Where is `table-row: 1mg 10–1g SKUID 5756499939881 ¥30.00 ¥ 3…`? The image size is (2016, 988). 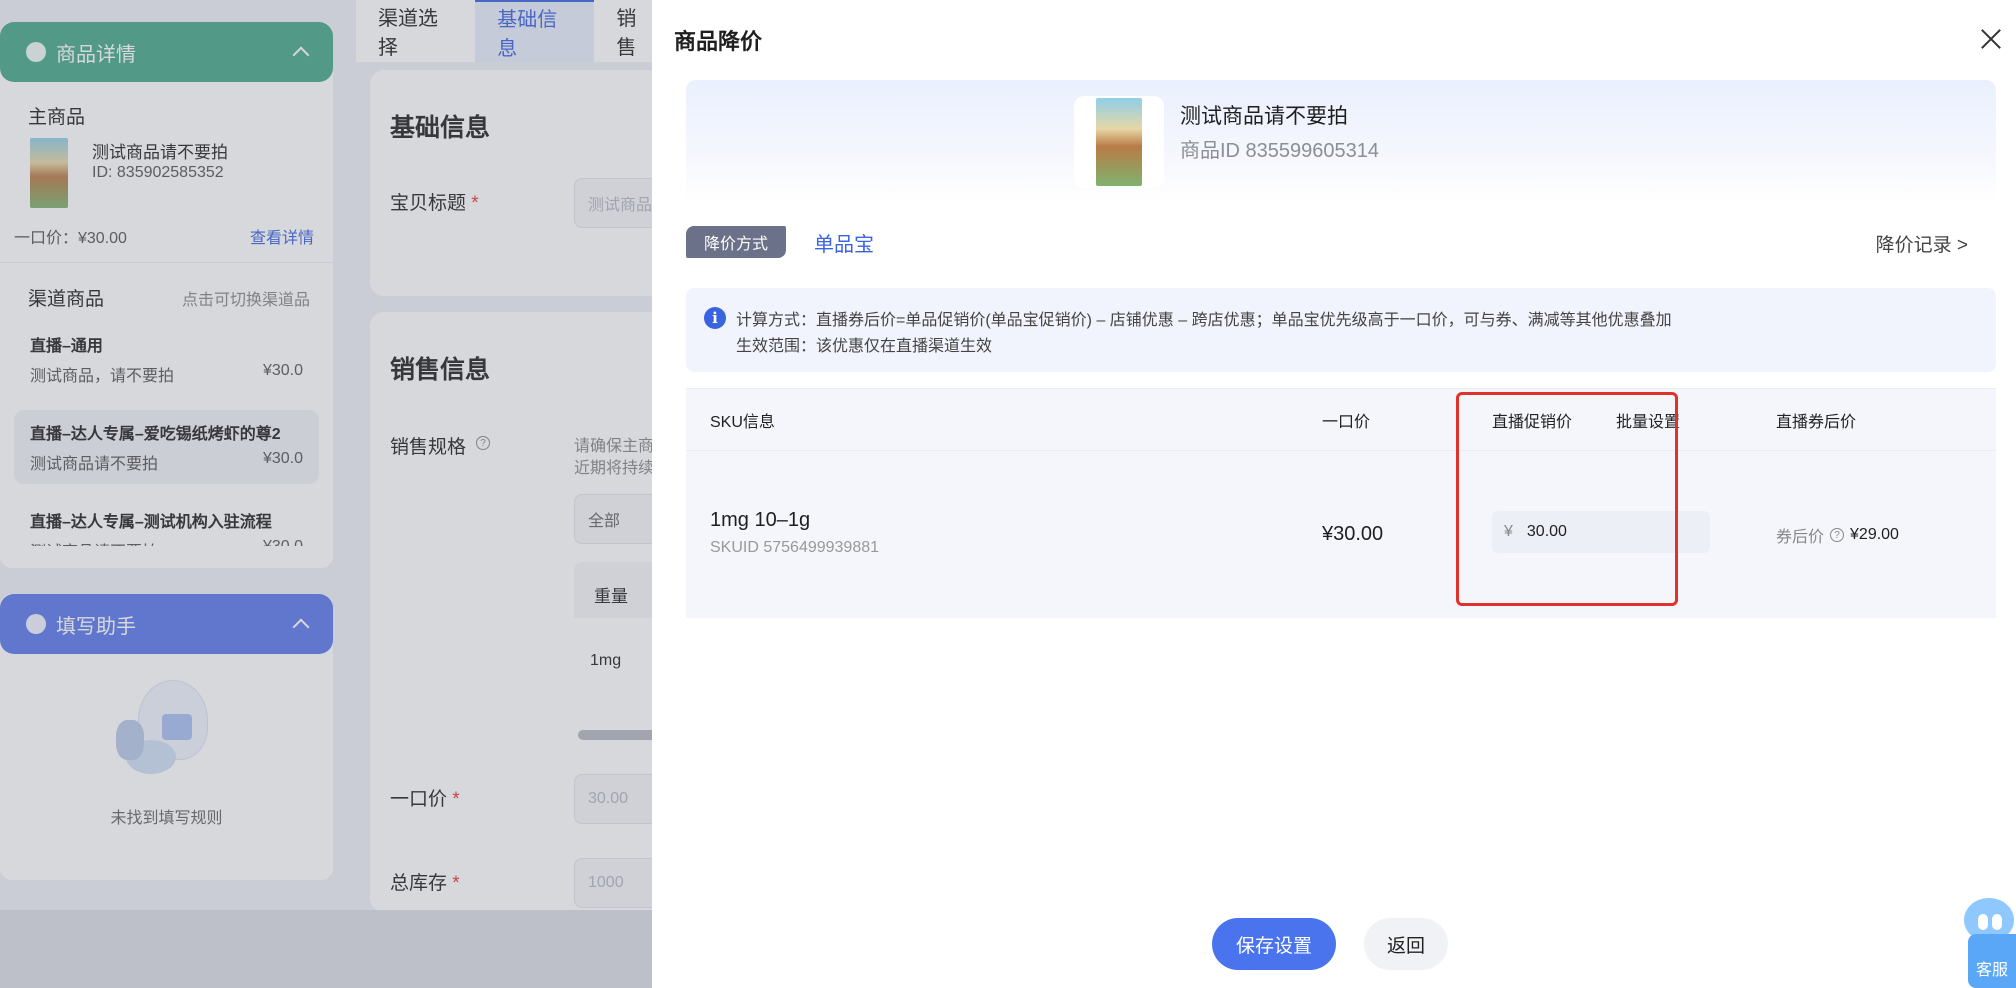
table-row: 1mg 10–1g SKUID 5756499939881 ¥30.00 ¥ 3… is located at coordinates (1341, 534).